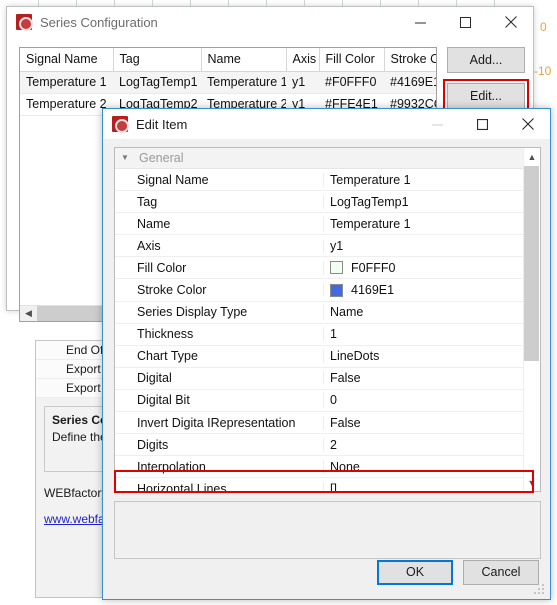 This screenshot has width=557, height=605. I want to click on property-row-horizontal-lines: Horizontal Lines [], so click(319, 484).